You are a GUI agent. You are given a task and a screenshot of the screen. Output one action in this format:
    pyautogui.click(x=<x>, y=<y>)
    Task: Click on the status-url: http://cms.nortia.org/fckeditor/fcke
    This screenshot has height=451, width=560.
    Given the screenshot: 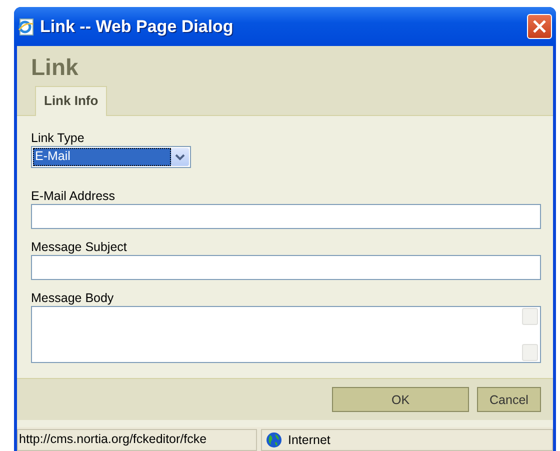 What is the action you would take?
    pyautogui.click(x=137, y=440)
    